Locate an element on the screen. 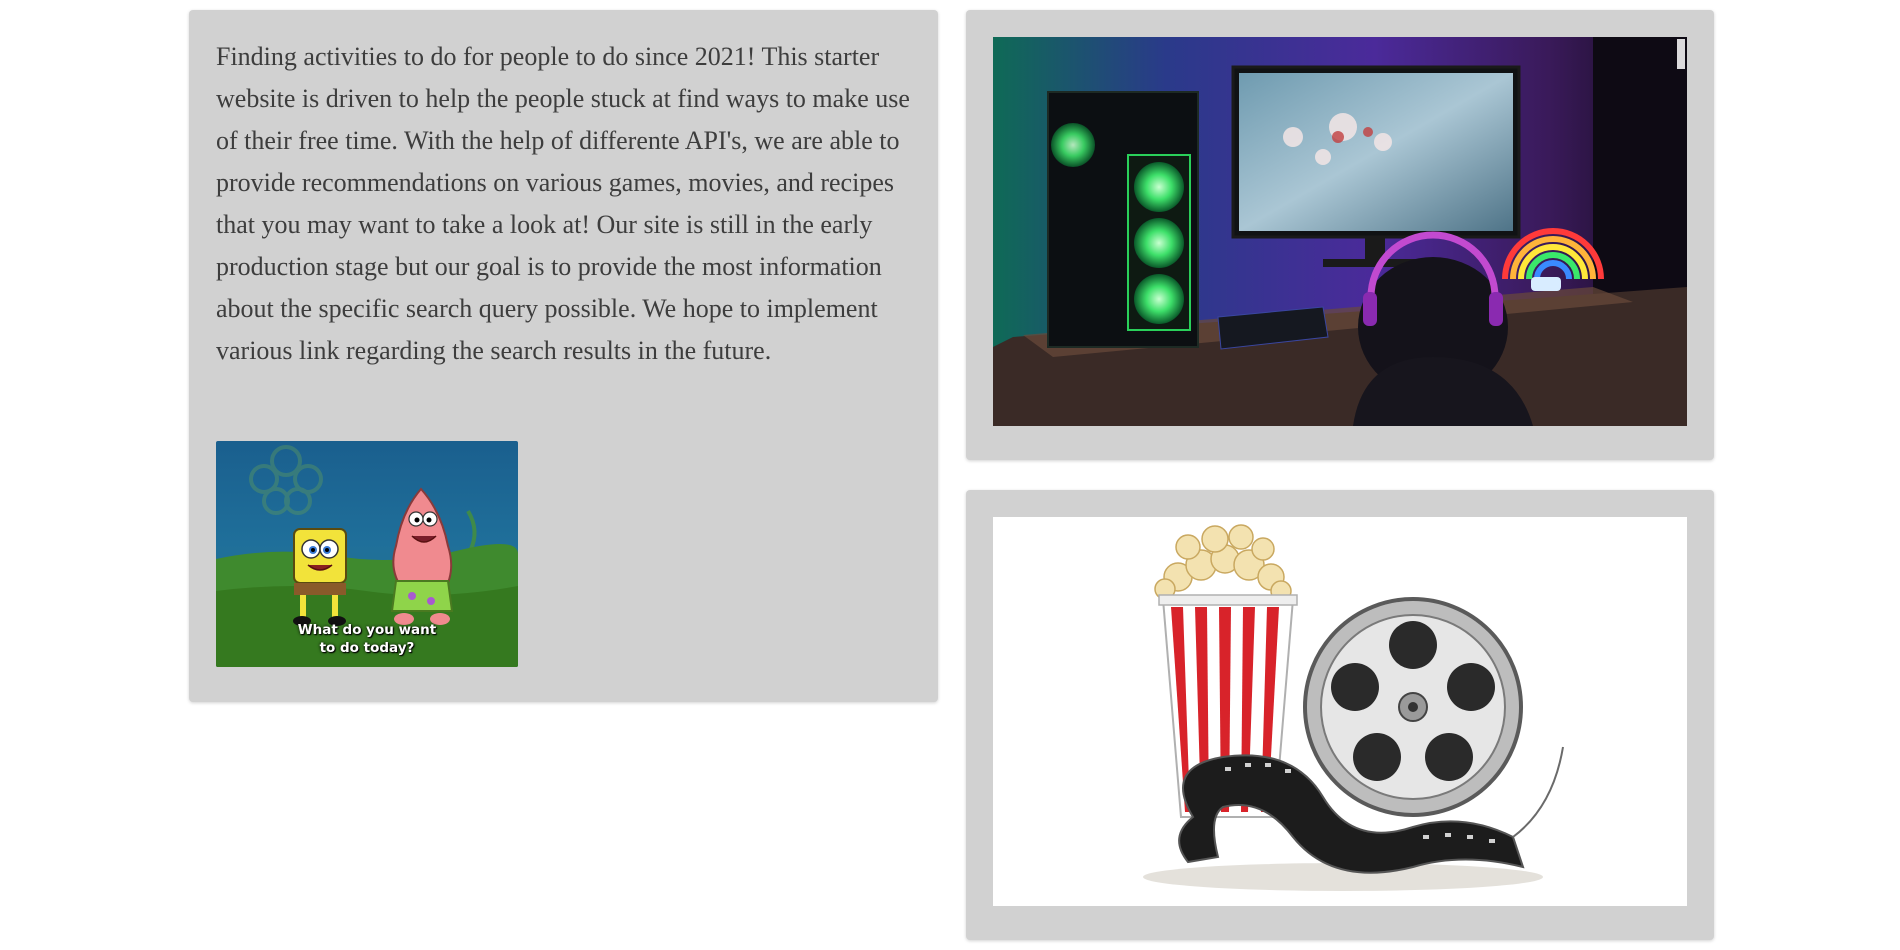  gaming-setup-image is located at coordinates (1340, 231).